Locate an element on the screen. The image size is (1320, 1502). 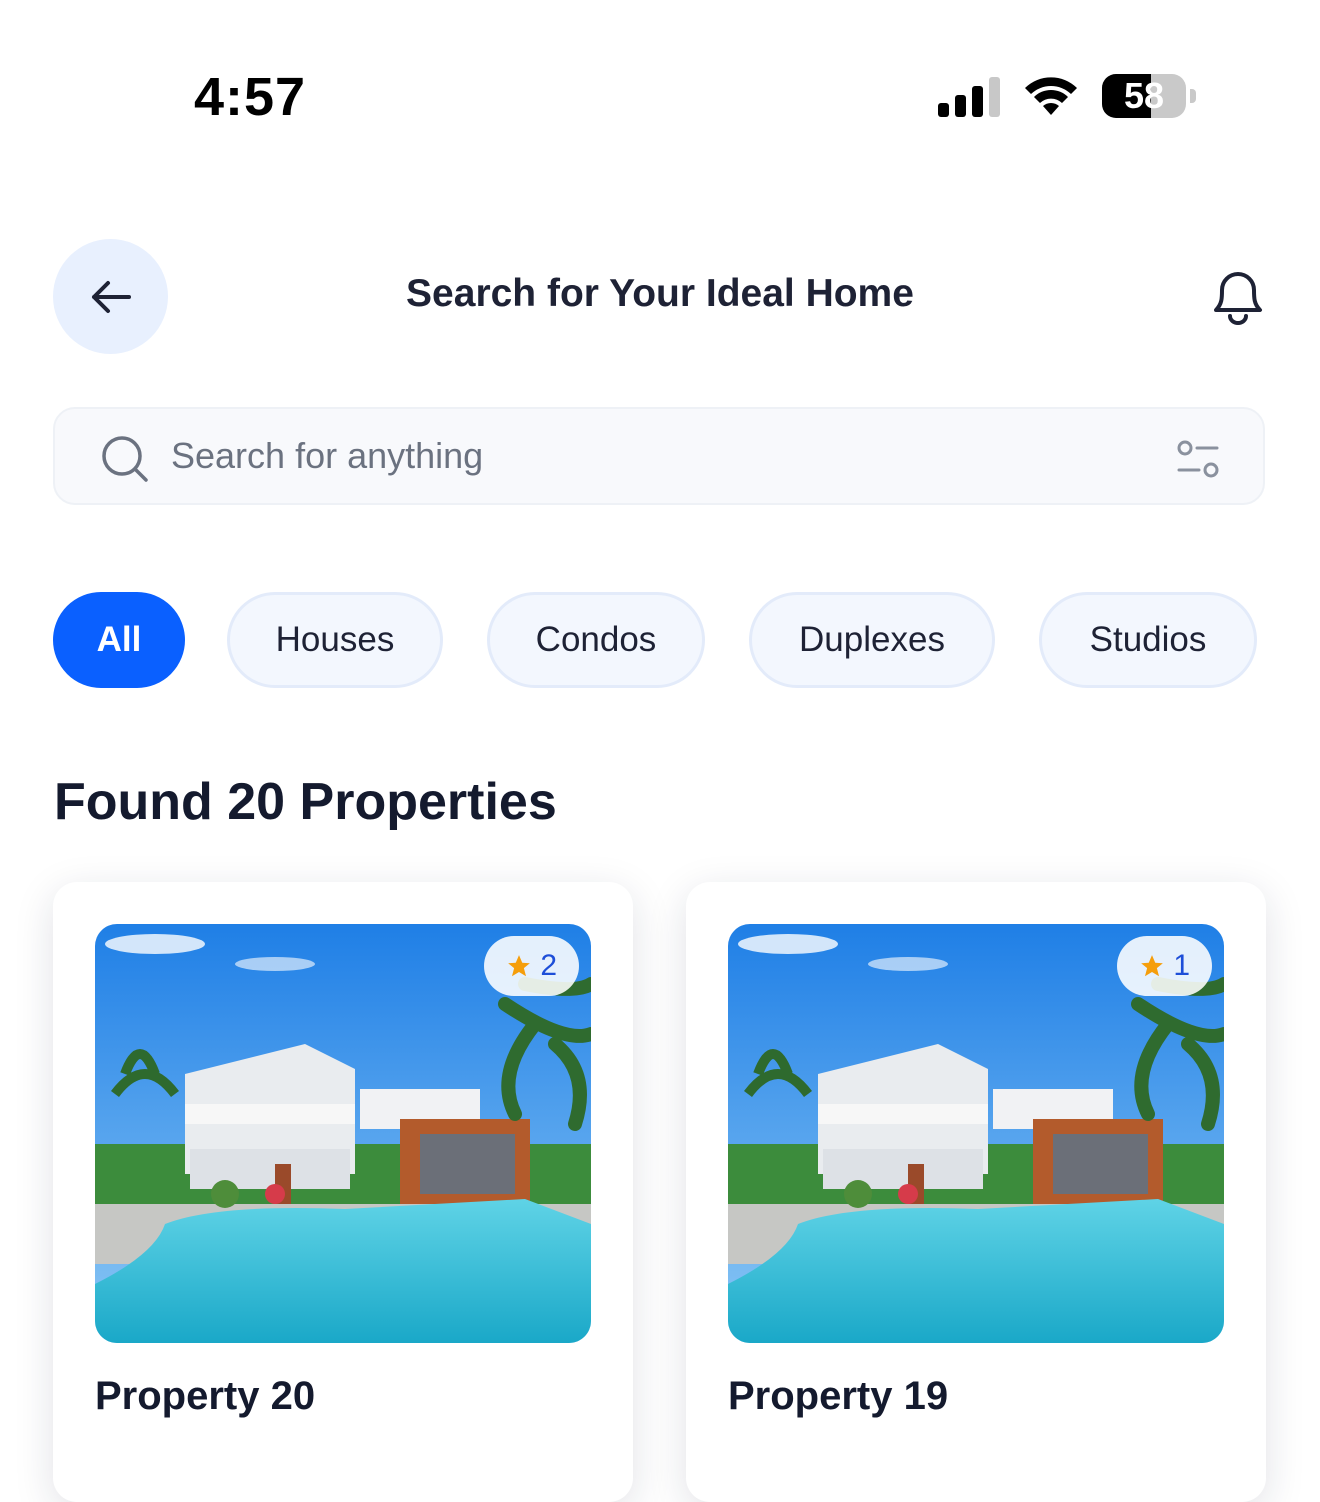
battery-icon: 58 is located at coordinates (1144, 96).